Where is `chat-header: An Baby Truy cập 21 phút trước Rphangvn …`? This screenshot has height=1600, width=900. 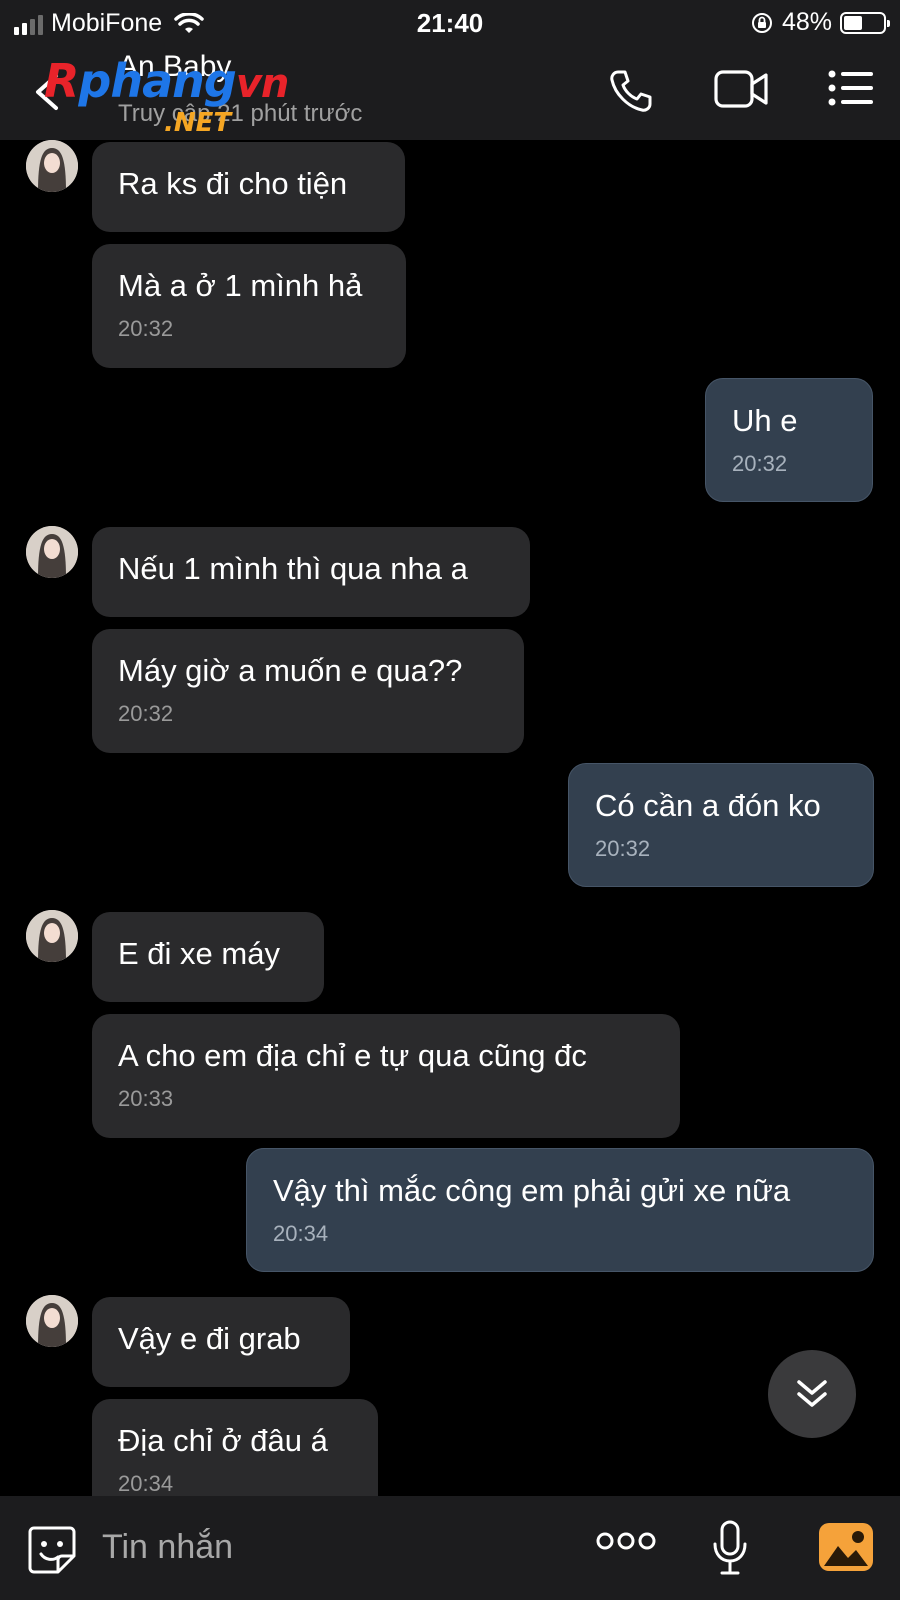
chat-header: An Baby Truy cập 21 phút trước Rphangvn … is located at coordinates (450, 92).